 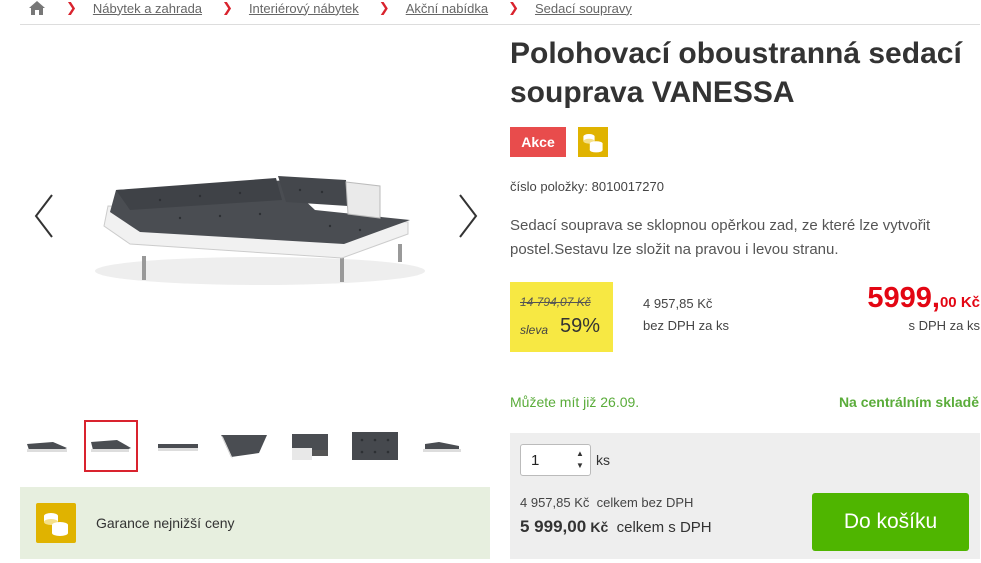 What do you see at coordinates (580, 466) in the screenshot?
I see `decrement-arrow-icon: ▼` at bounding box center [580, 466].